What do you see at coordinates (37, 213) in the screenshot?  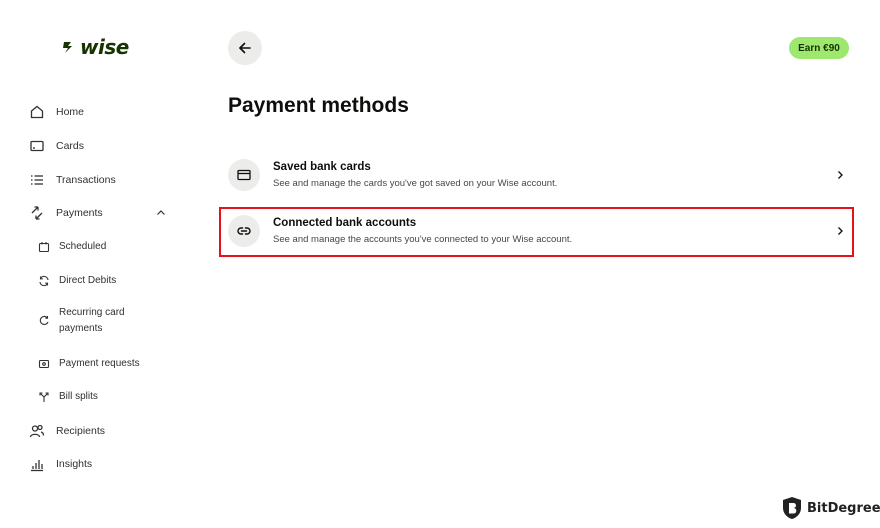 I see `payments-arrows-icon` at bounding box center [37, 213].